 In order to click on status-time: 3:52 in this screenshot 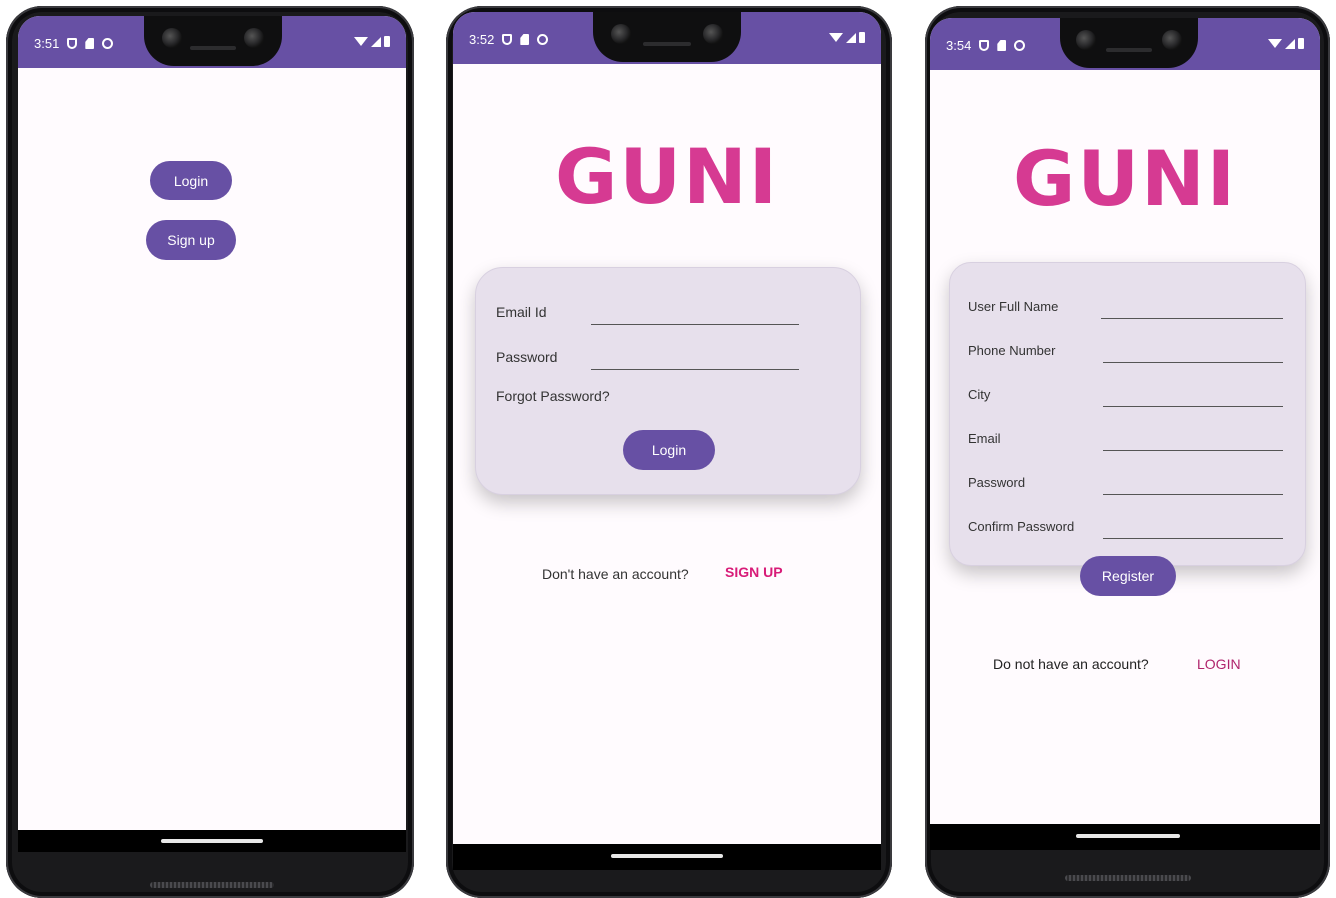, I will do `click(482, 39)`.